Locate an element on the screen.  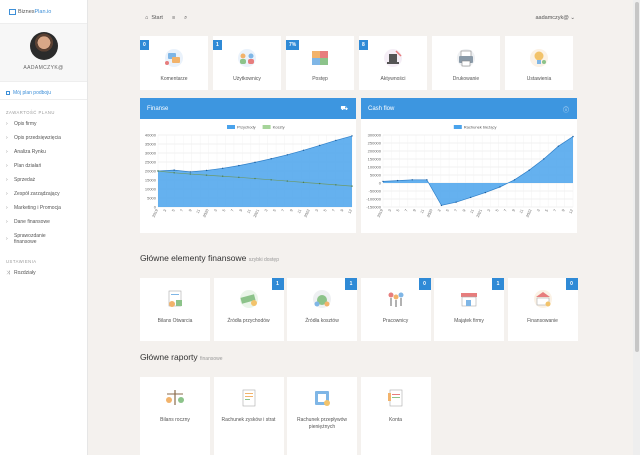
y-tick-label: 5000 is located at coordinates (152, 198).